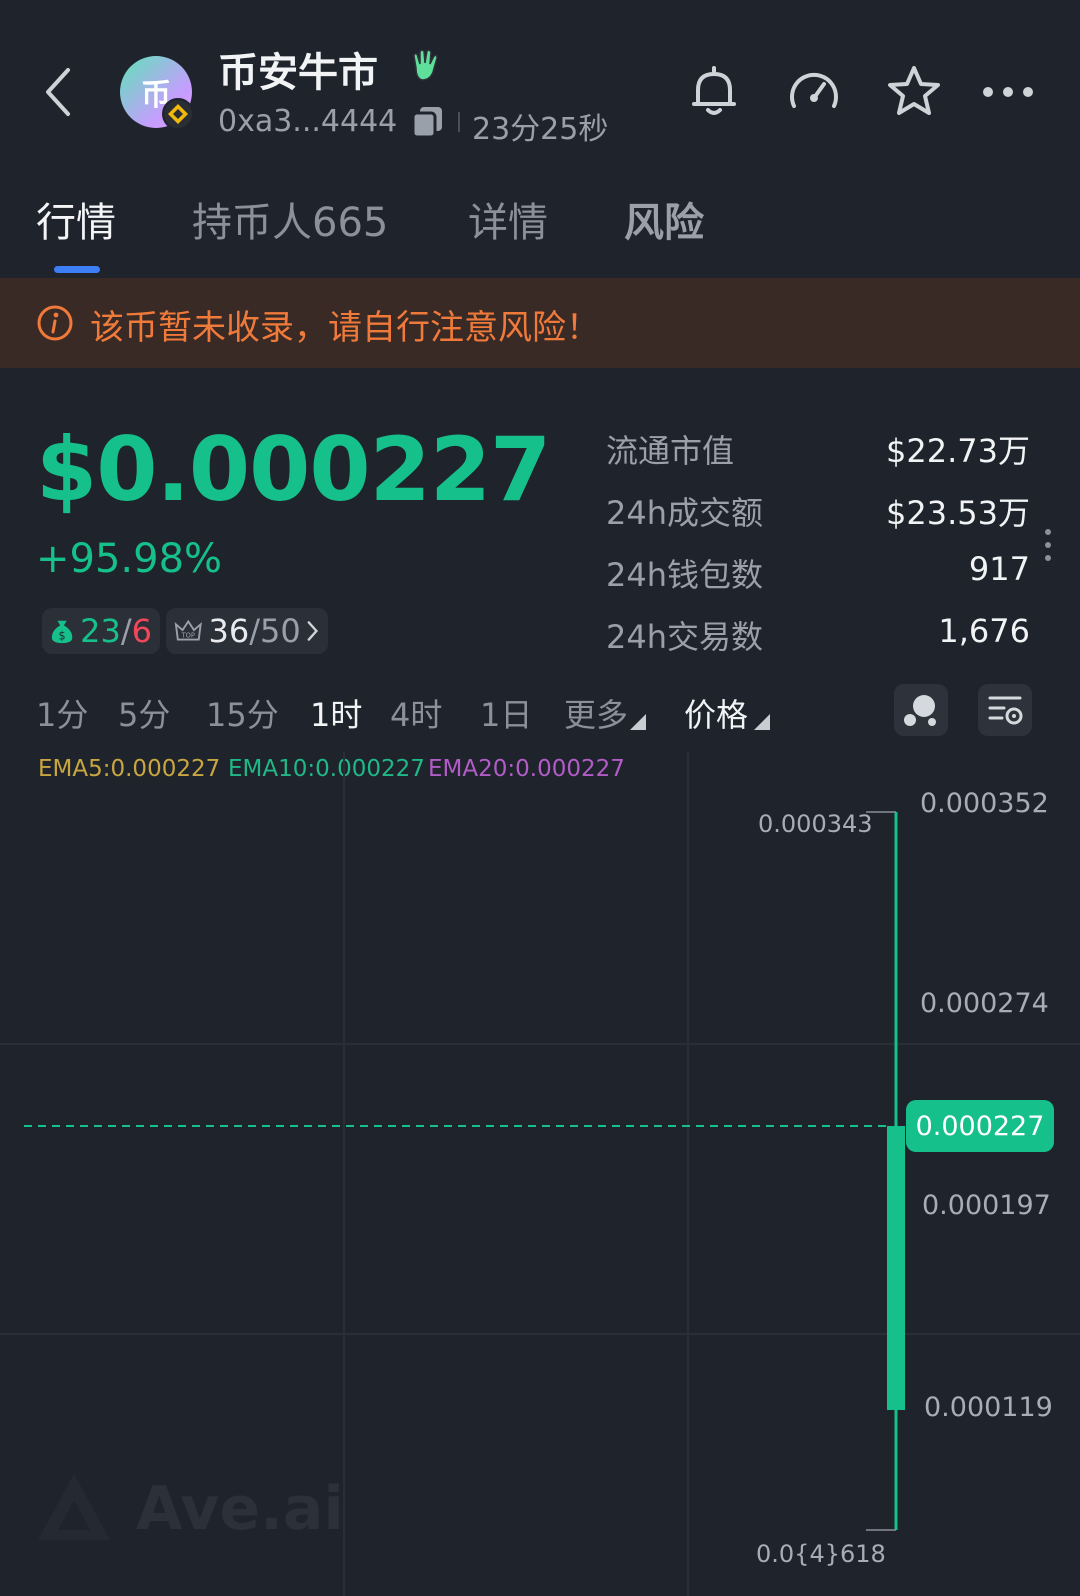 The height and width of the screenshot is (1596, 1080). Describe the element at coordinates (240, 1509) in the screenshot. I see `watermark-text: Ave.ai` at that location.